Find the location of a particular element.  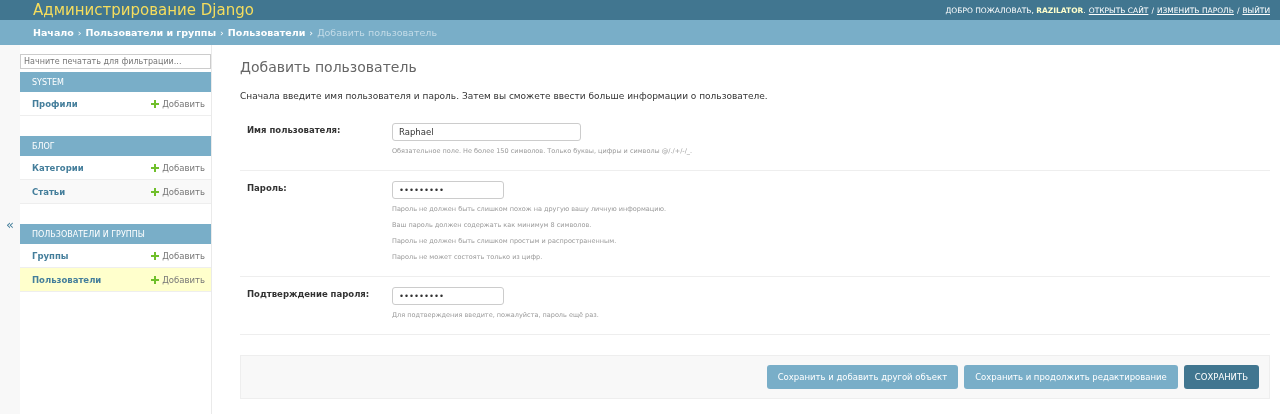

save-button: Сохранить и продолжить редактирование is located at coordinates (1071, 377).